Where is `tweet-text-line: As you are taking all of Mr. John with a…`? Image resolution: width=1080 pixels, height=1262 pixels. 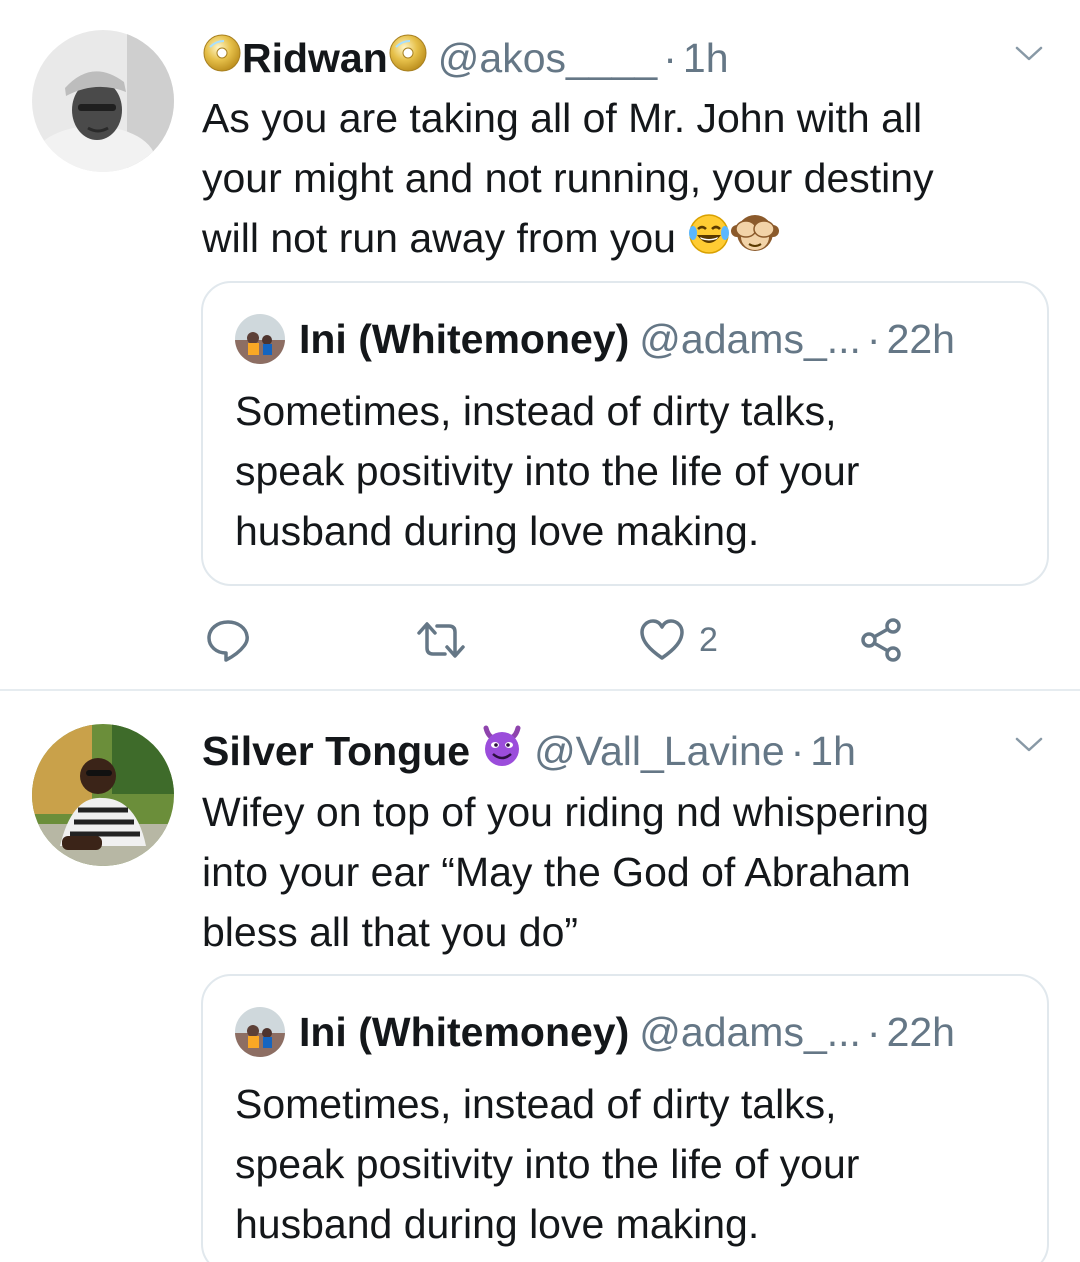 tweet-text-line: As you are taking all of Mr. John with a… is located at coordinates (562, 118).